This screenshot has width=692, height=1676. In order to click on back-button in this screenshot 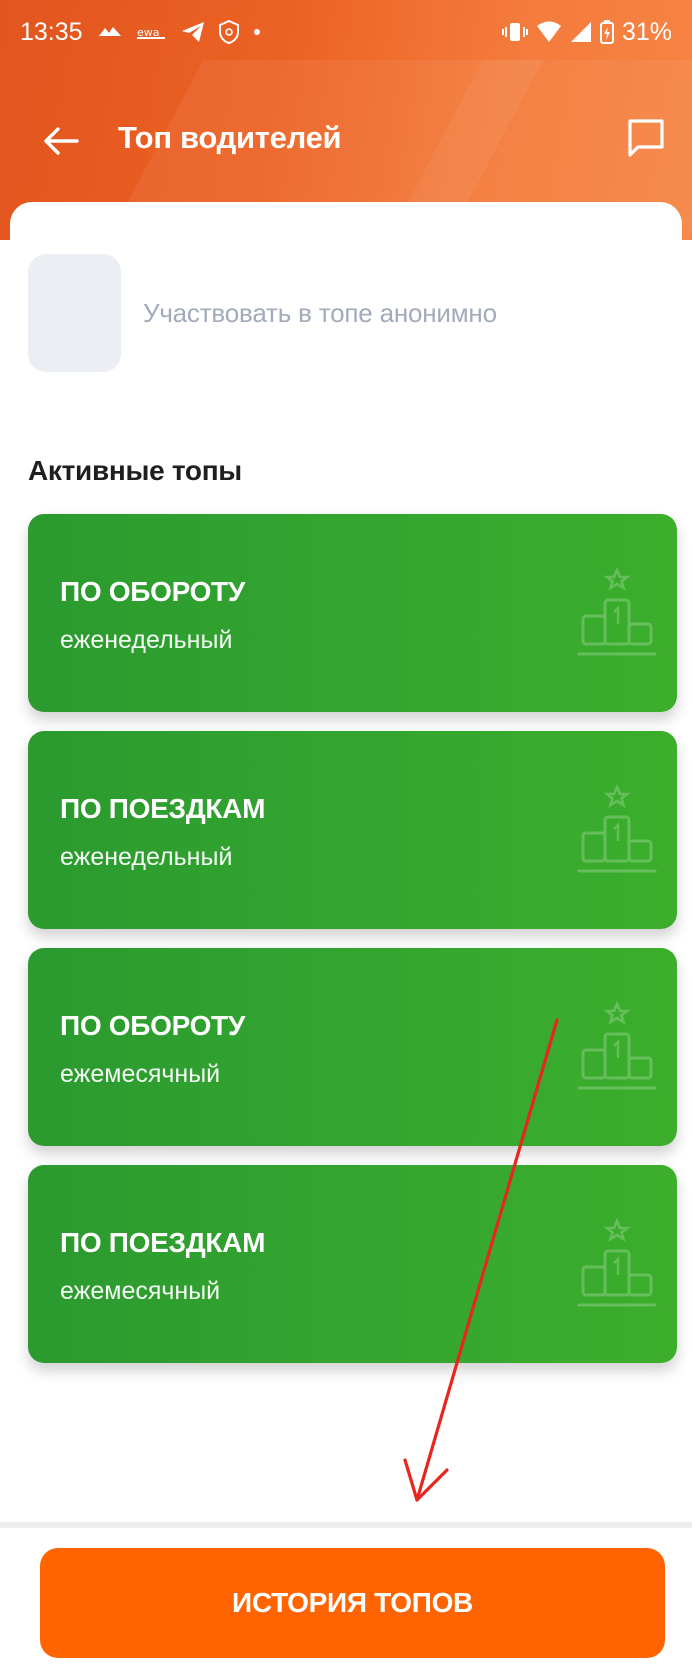, I will do `click(61, 141)`.